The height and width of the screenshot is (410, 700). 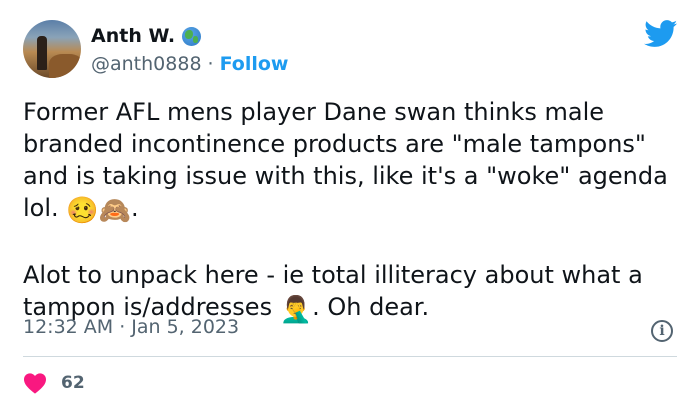 What do you see at coordinates (662, 331) in the screenshot?
I see `info-icon: i` at bounding box center [662, 331].